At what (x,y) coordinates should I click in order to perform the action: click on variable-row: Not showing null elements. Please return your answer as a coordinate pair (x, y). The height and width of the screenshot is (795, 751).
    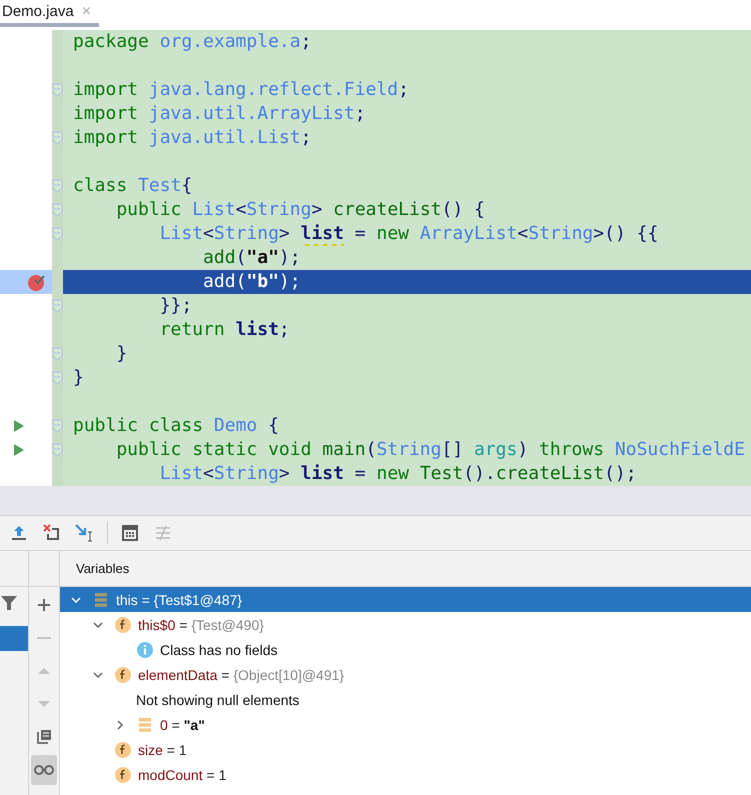
    Looking at the image, I should click on (405, 699).